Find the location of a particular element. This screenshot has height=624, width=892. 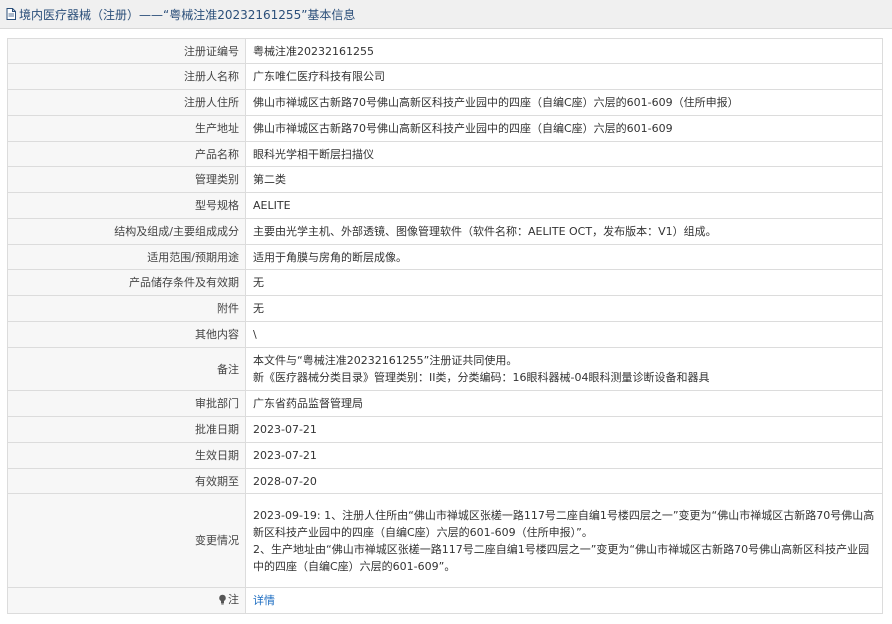

table-row: 其他内容 \ is located at coordinates (445, 334).